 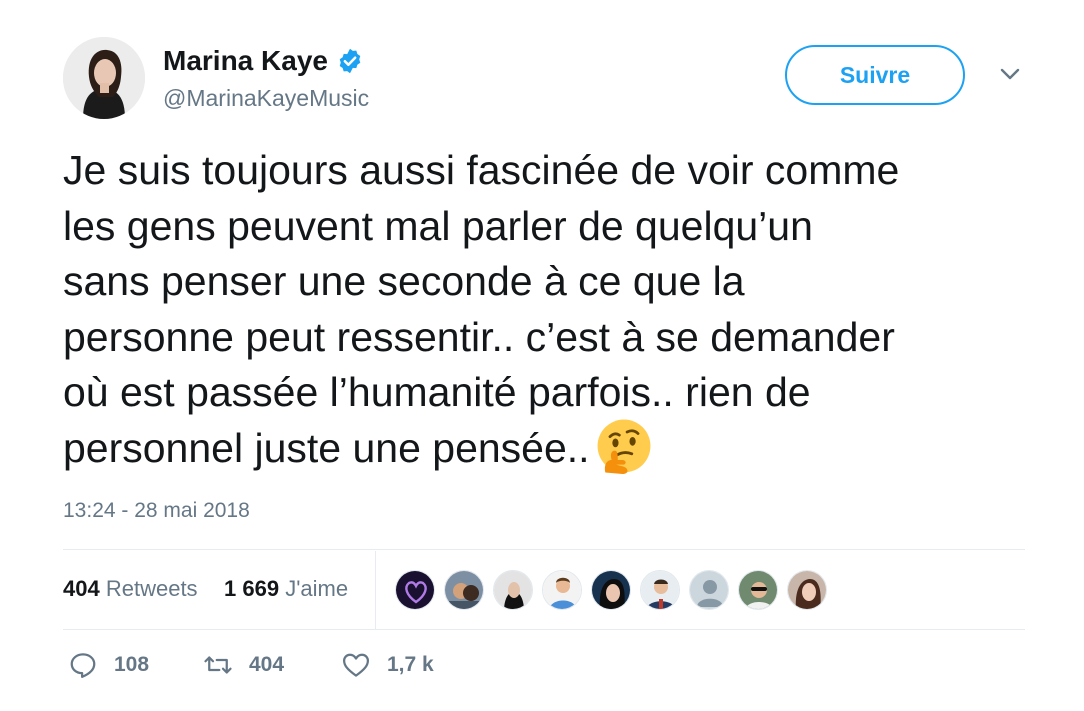 What do you see at coordinates (624, 446) in the screenshot?
I see `thinking-face-icon` at bounding box center [624, 446].